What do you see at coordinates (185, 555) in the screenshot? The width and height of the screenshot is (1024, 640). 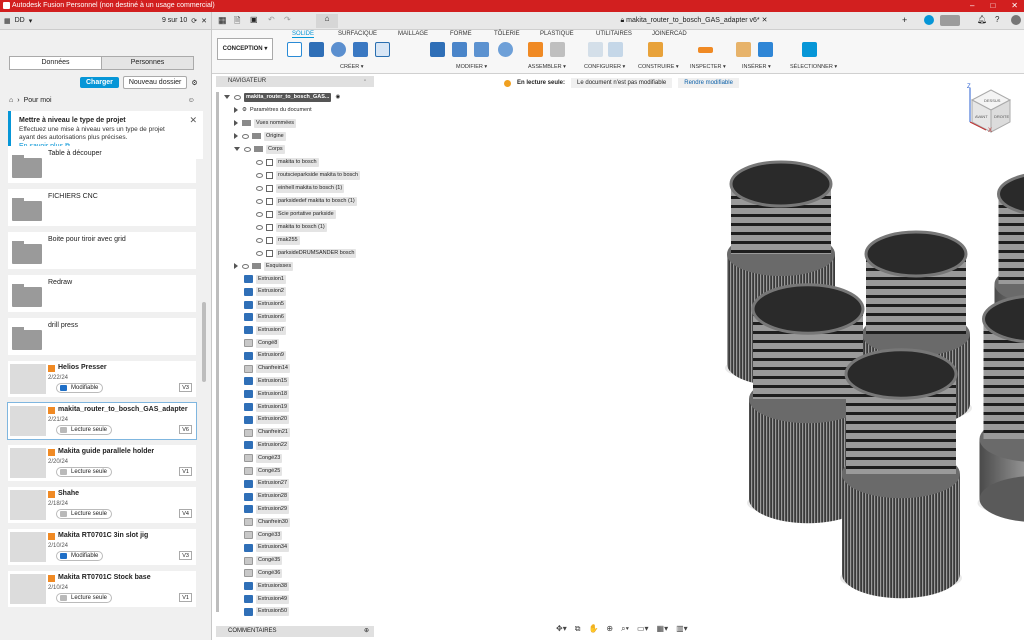 I see `version-badge: V3` at bounding box center [185, 555].